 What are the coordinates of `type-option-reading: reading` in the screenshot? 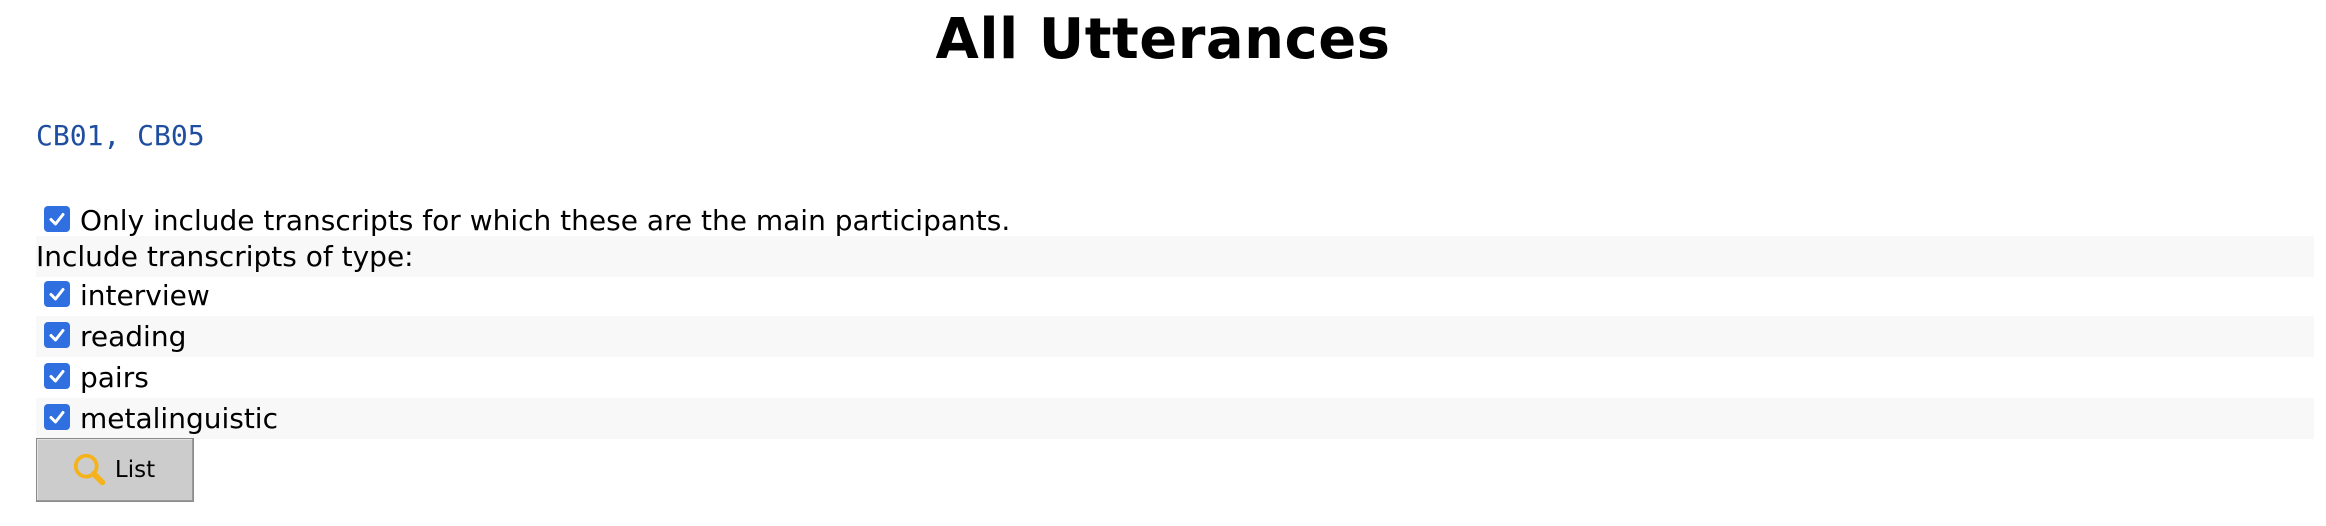 It's located at (1175, 336).